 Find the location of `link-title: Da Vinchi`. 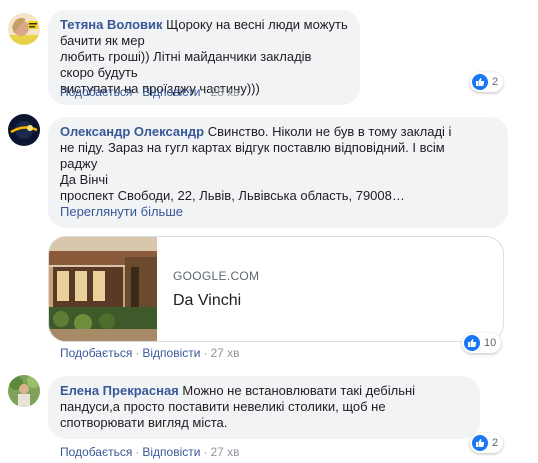

link-title: Da Vinchi is located at coordinates (207, 301).